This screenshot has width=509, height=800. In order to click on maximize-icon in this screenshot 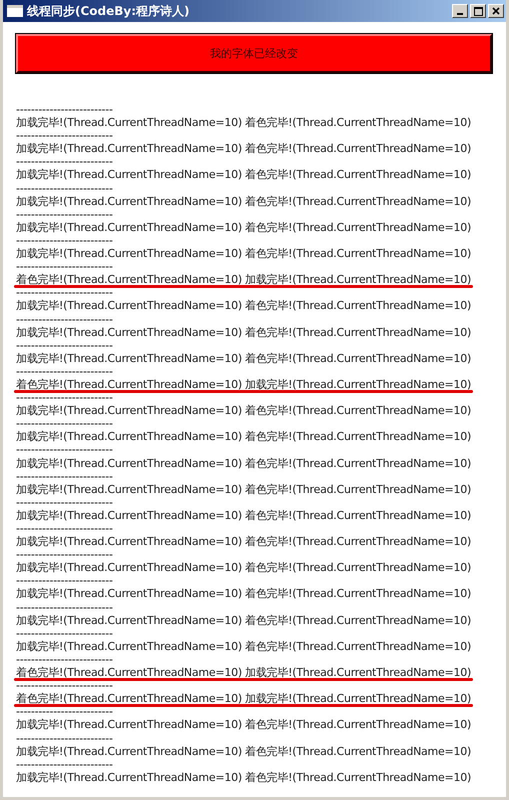, I will do `click(478, 11)`.